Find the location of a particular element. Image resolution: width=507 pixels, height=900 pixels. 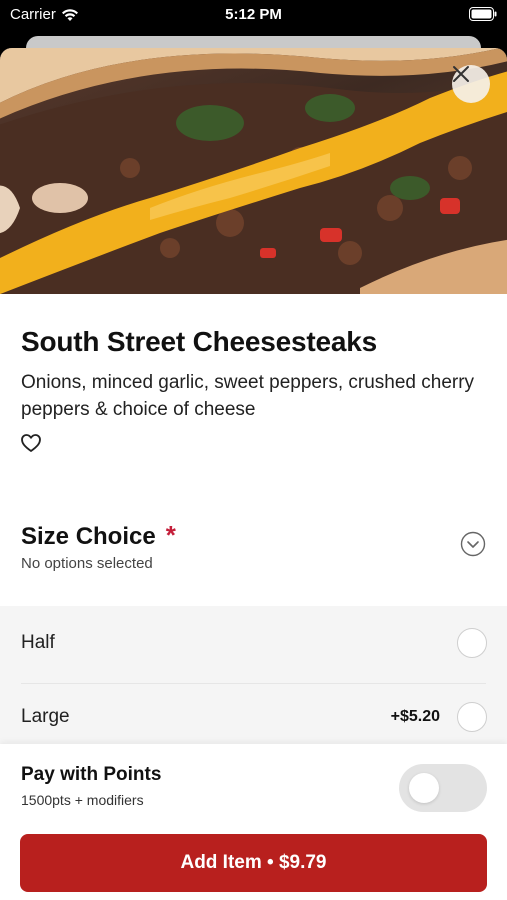

add-item-label: Add Item • $9.79 is located at coordinates (253, 862).